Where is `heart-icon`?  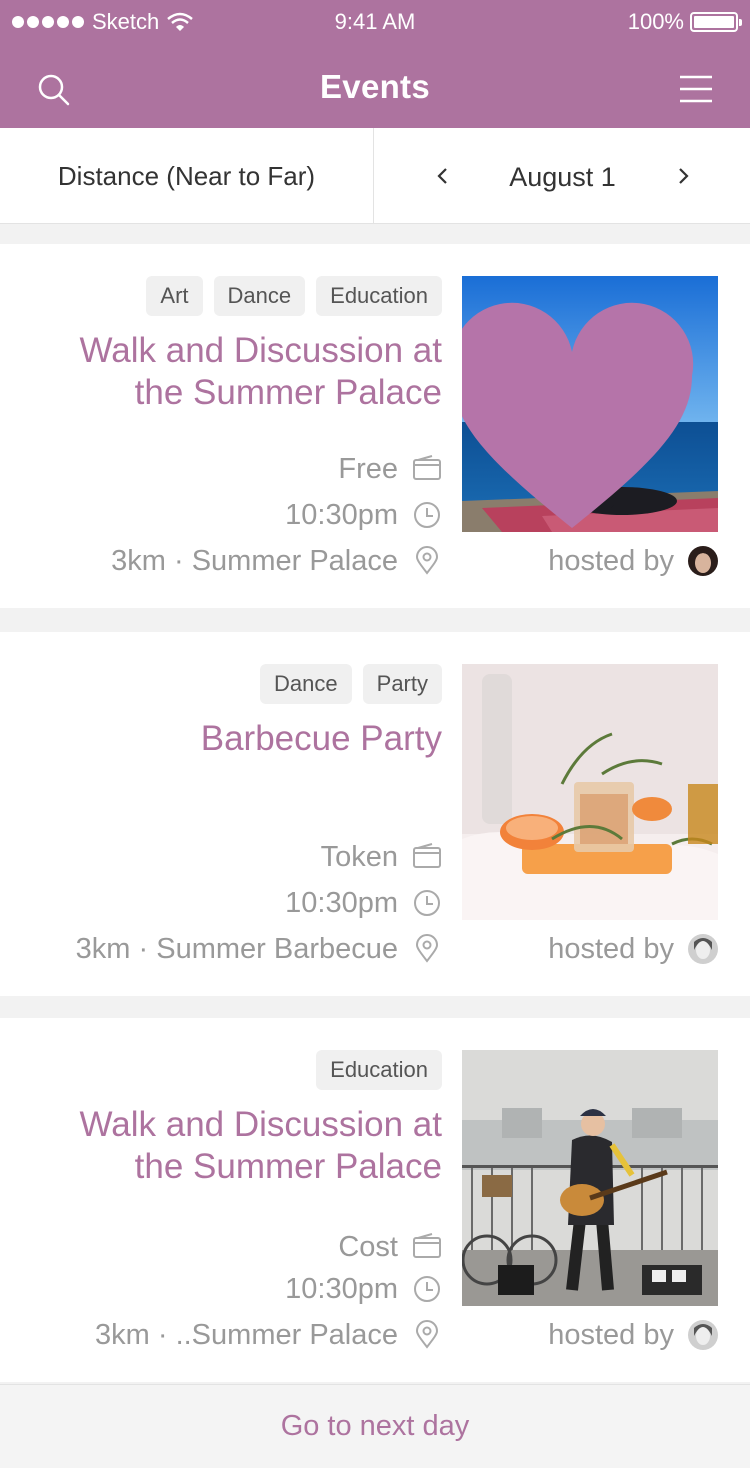 heart-icon is located at coordinates (581, 414).